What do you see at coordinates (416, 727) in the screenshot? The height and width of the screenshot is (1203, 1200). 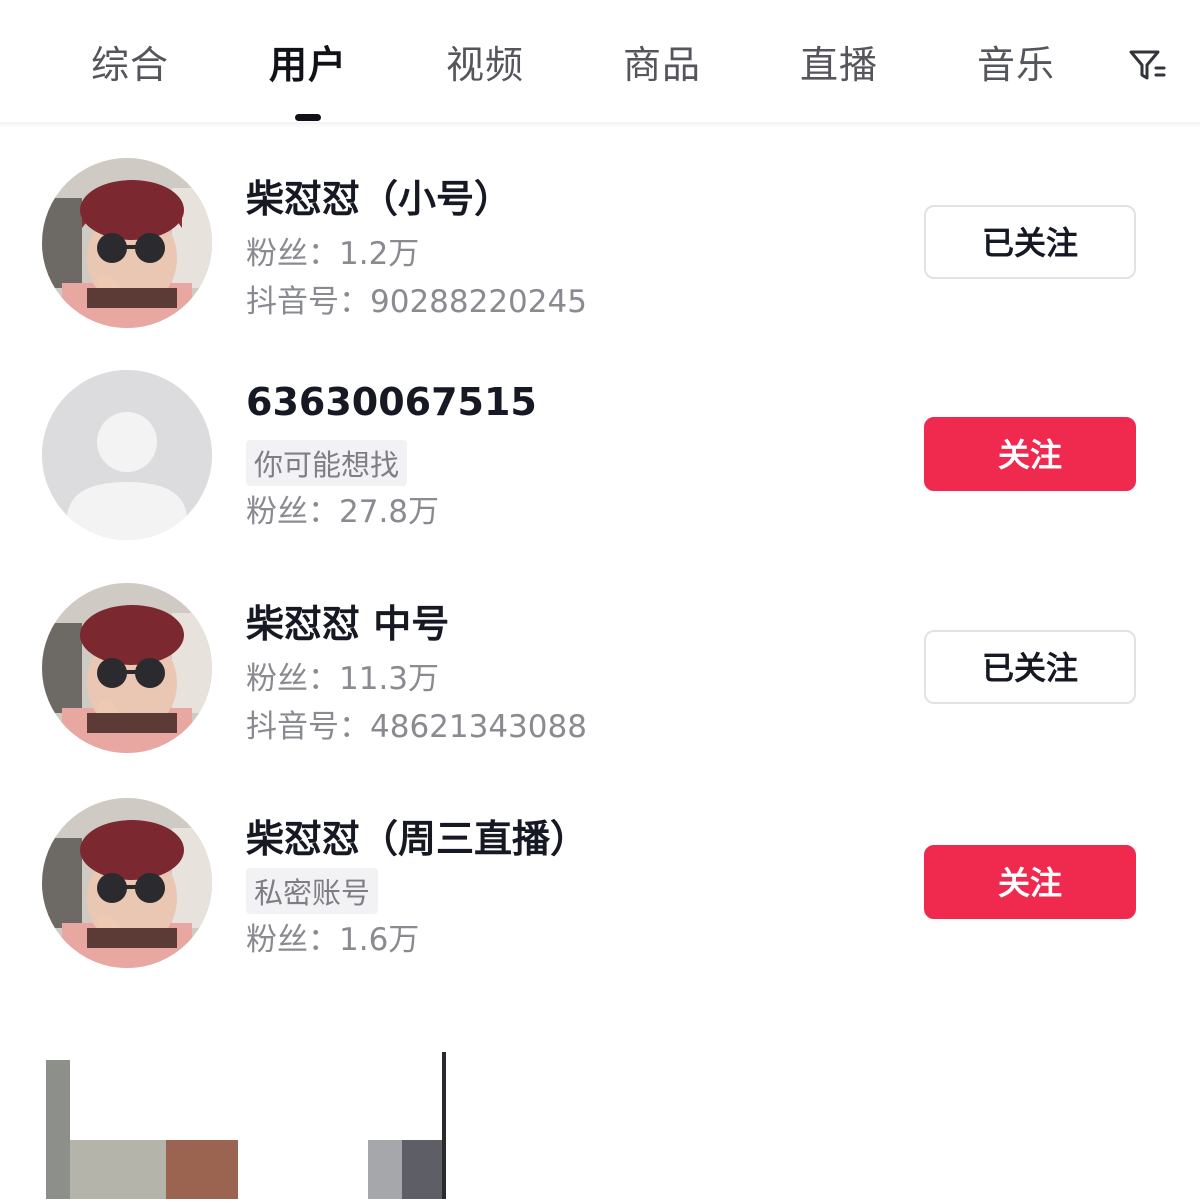 I see `douyin-id: 抖音号：48621343088` at bounding box center [416, 727].